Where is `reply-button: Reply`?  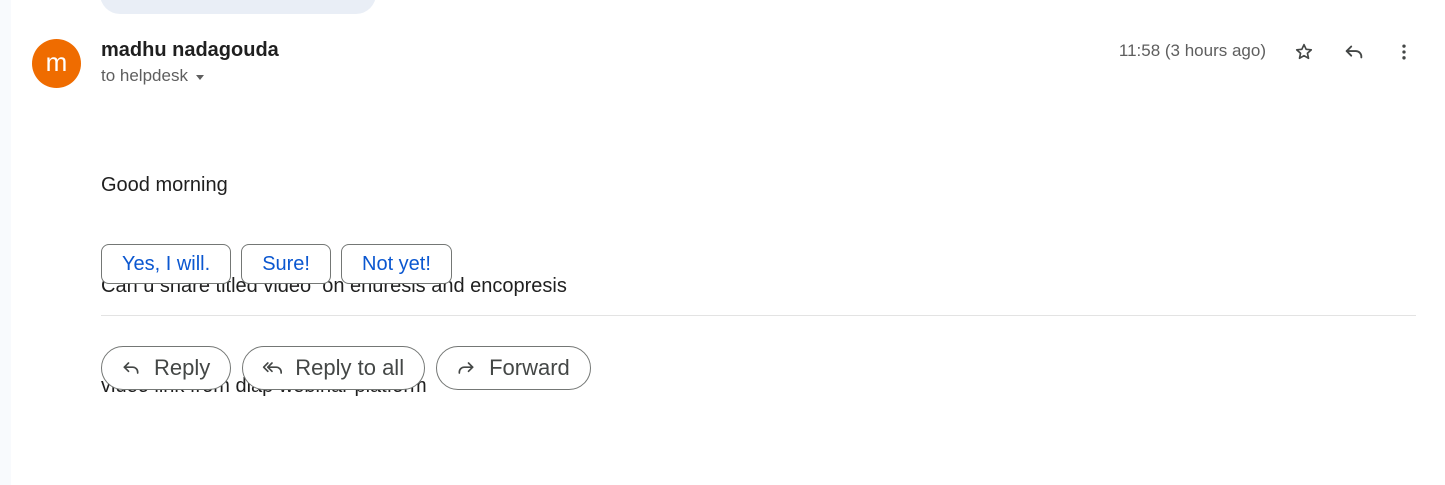 reply-button: Reply is located at coordinates (166, 368).